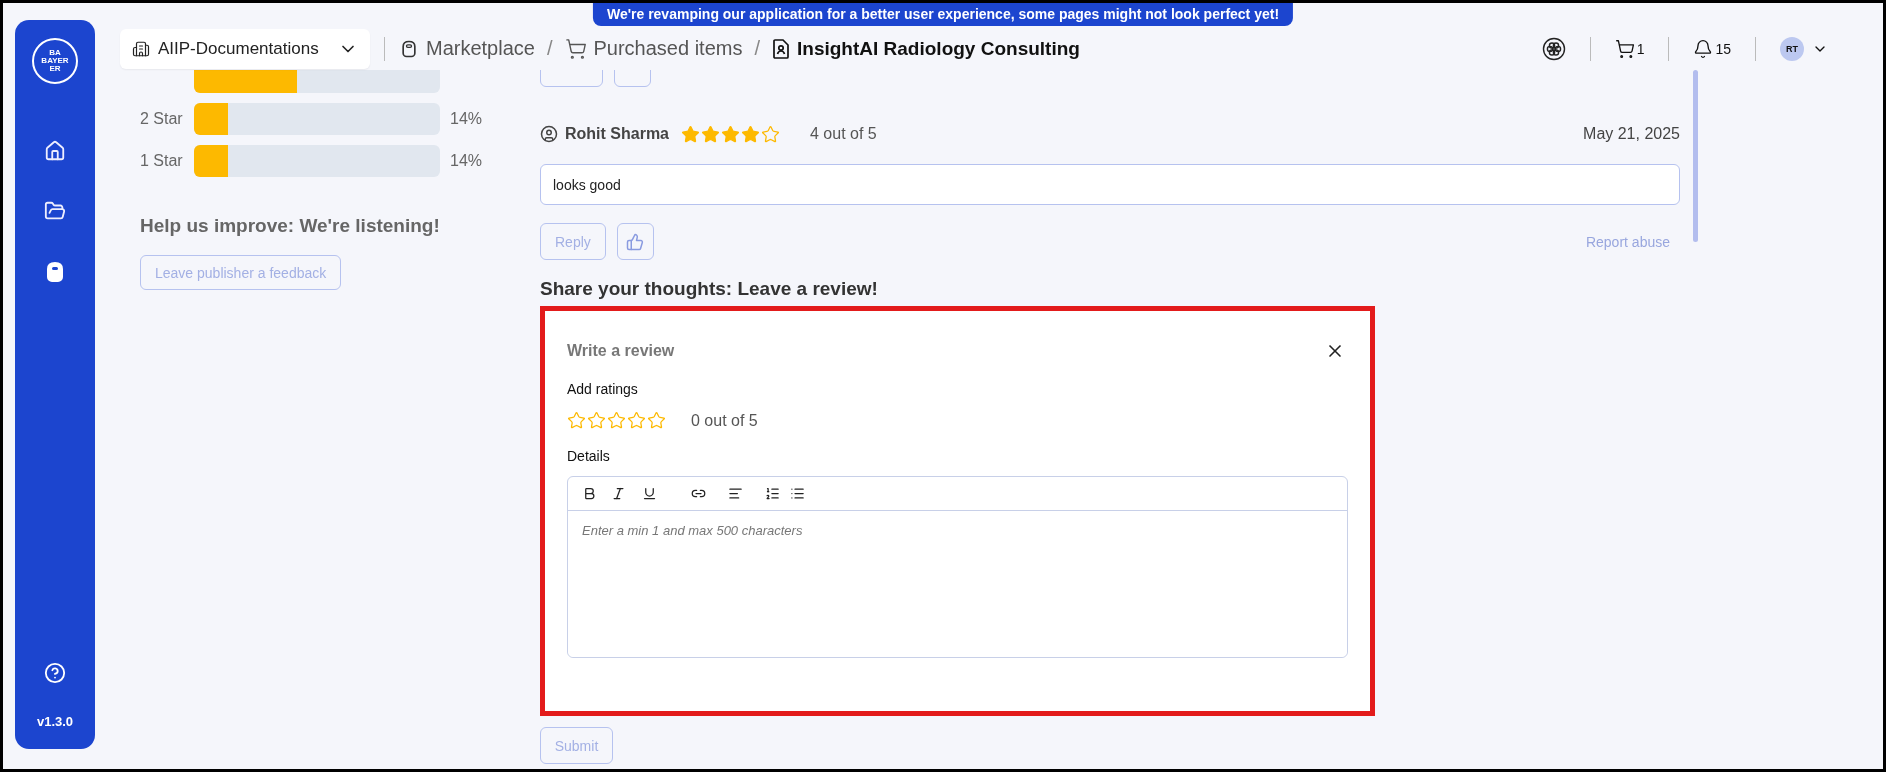 The width and height of the screenshot is (1886, 772). What do you see at coordinates (589, 493) in the screenshot?
I see `bold-icon` at bounding box center [589, 493].